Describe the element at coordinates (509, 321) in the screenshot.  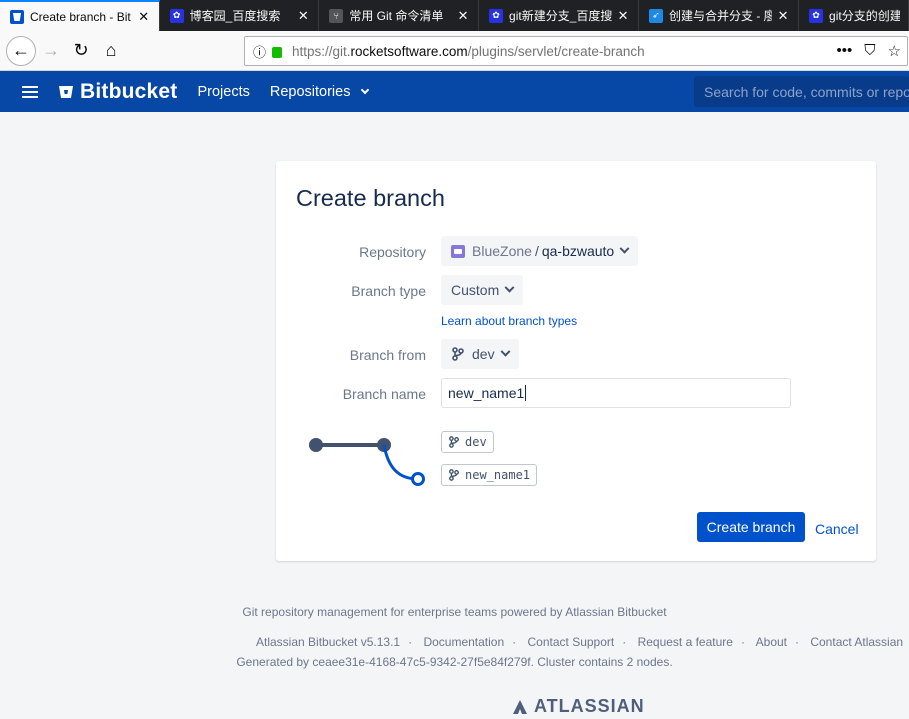
I see `learn-branch-types-link: Learn about branch types` at that location.